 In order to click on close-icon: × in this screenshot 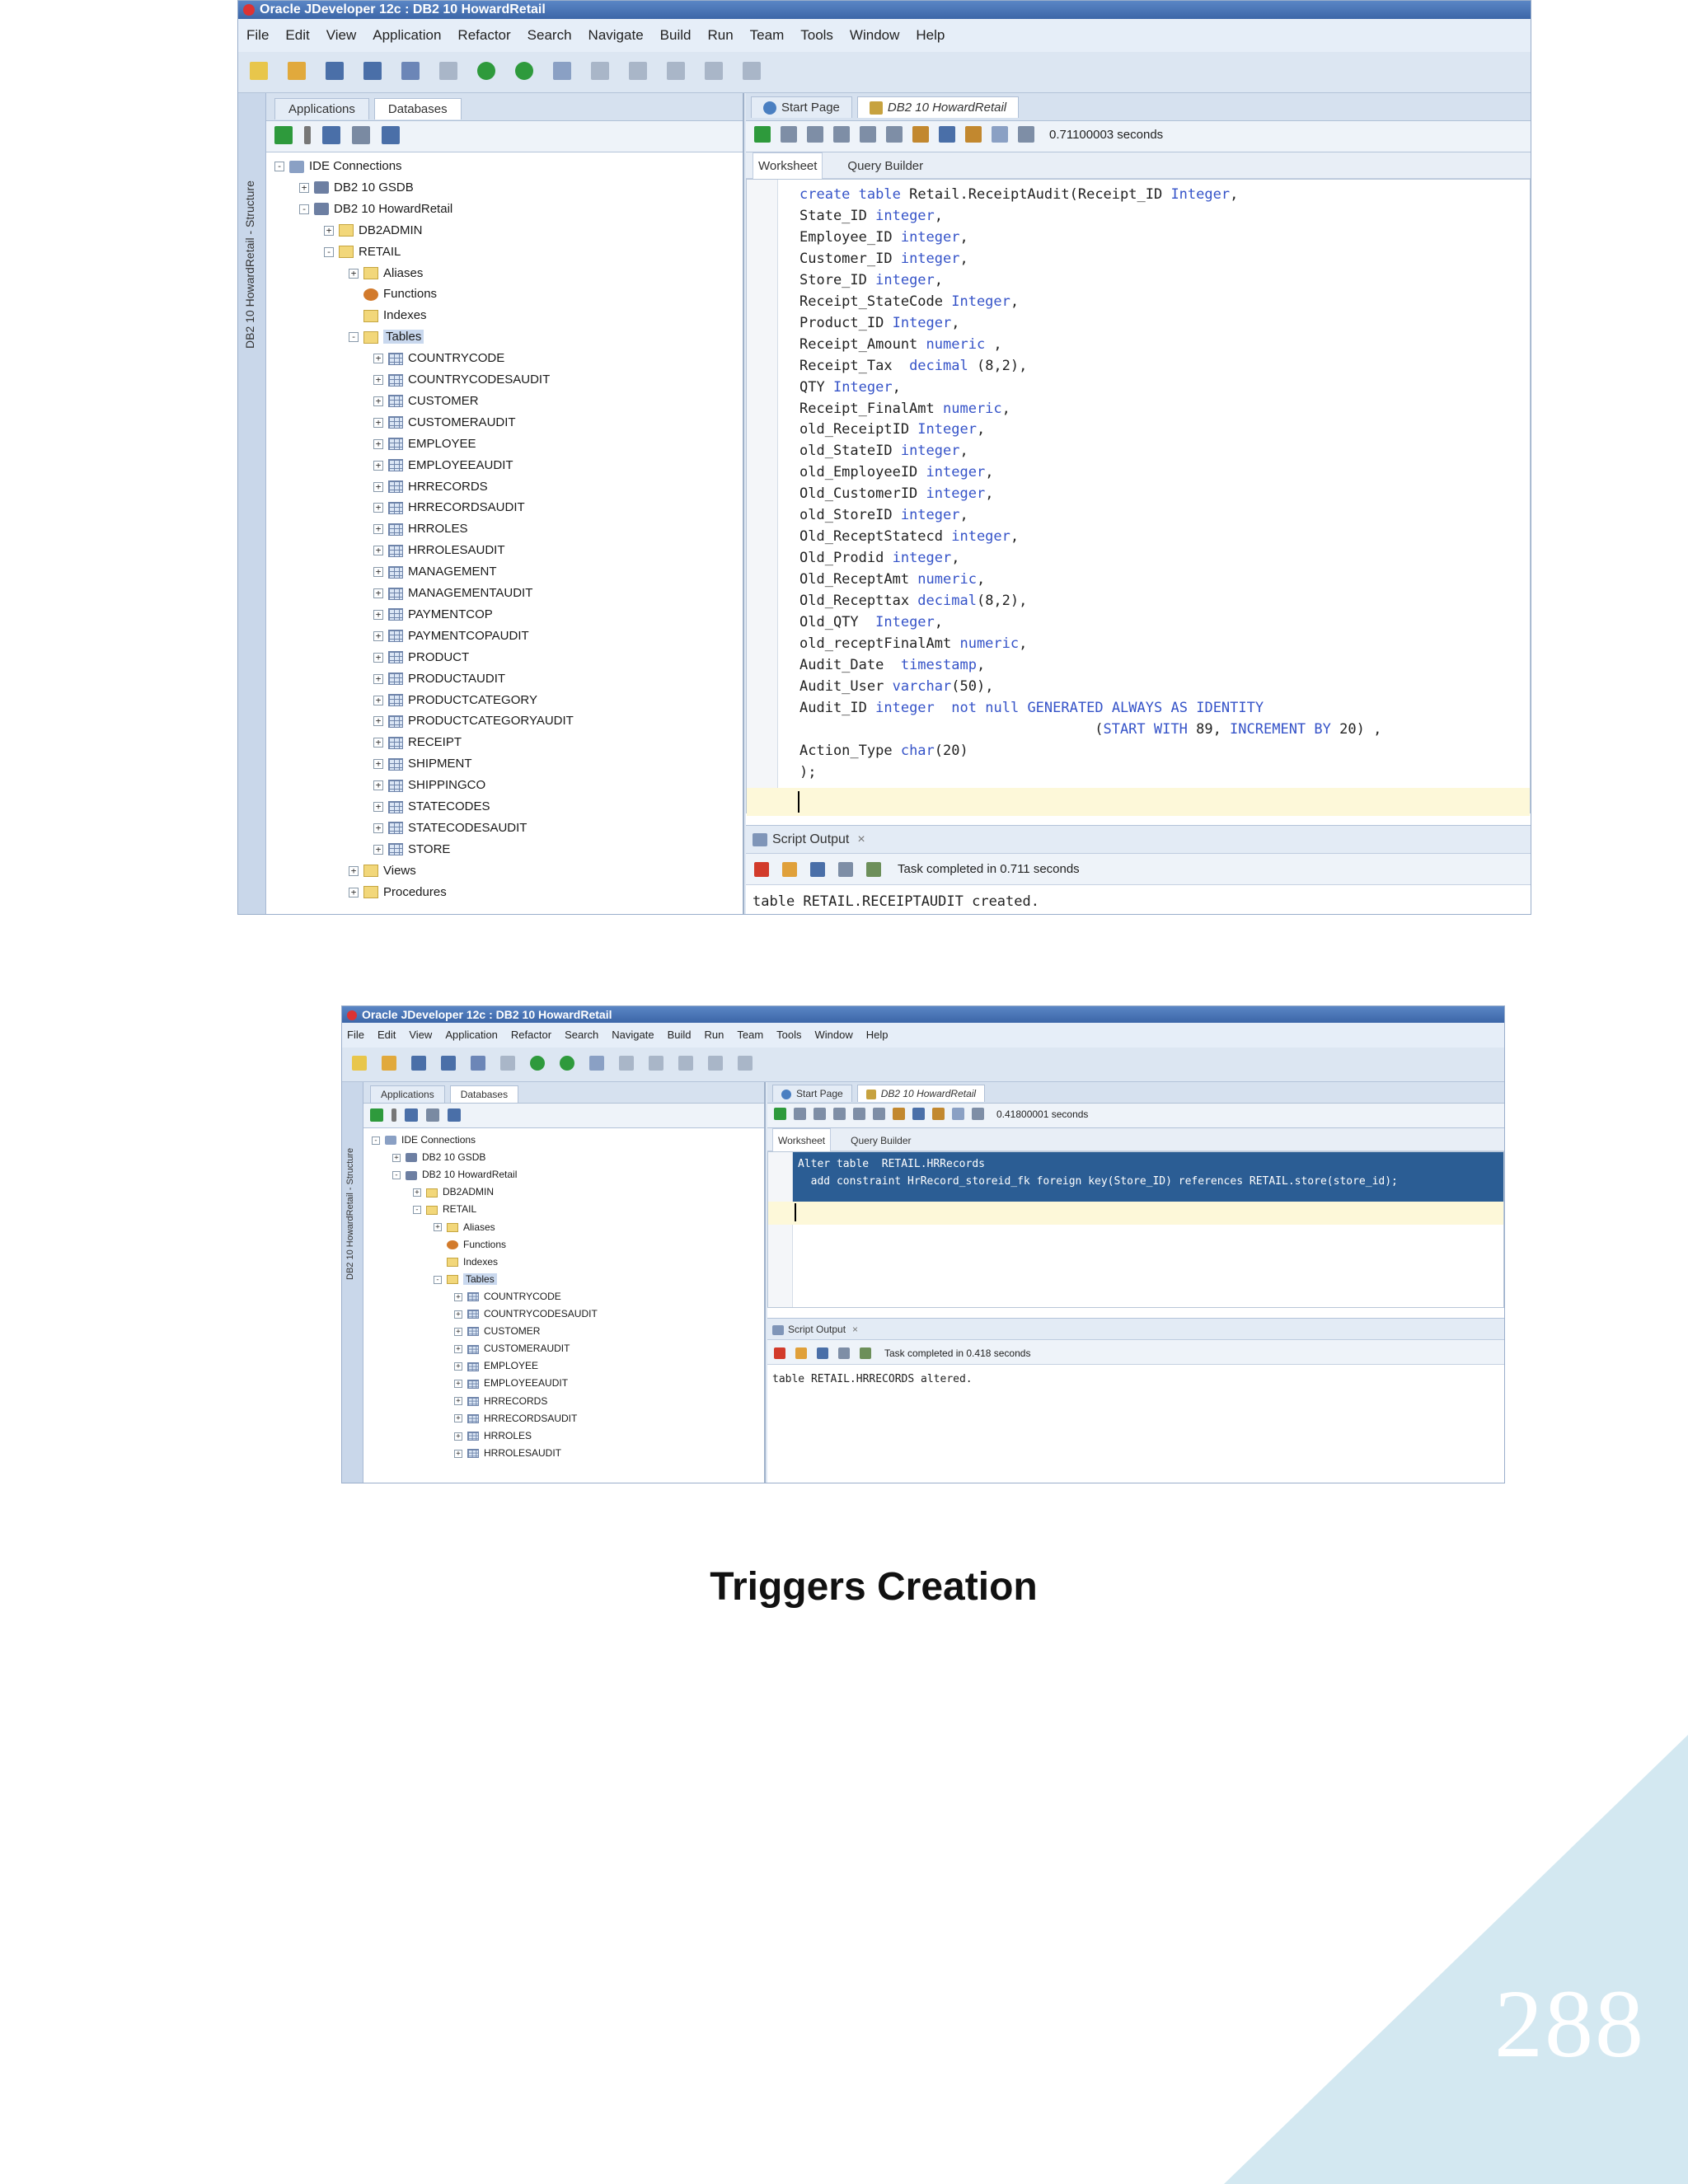, I will do `click(855, 1329)`.